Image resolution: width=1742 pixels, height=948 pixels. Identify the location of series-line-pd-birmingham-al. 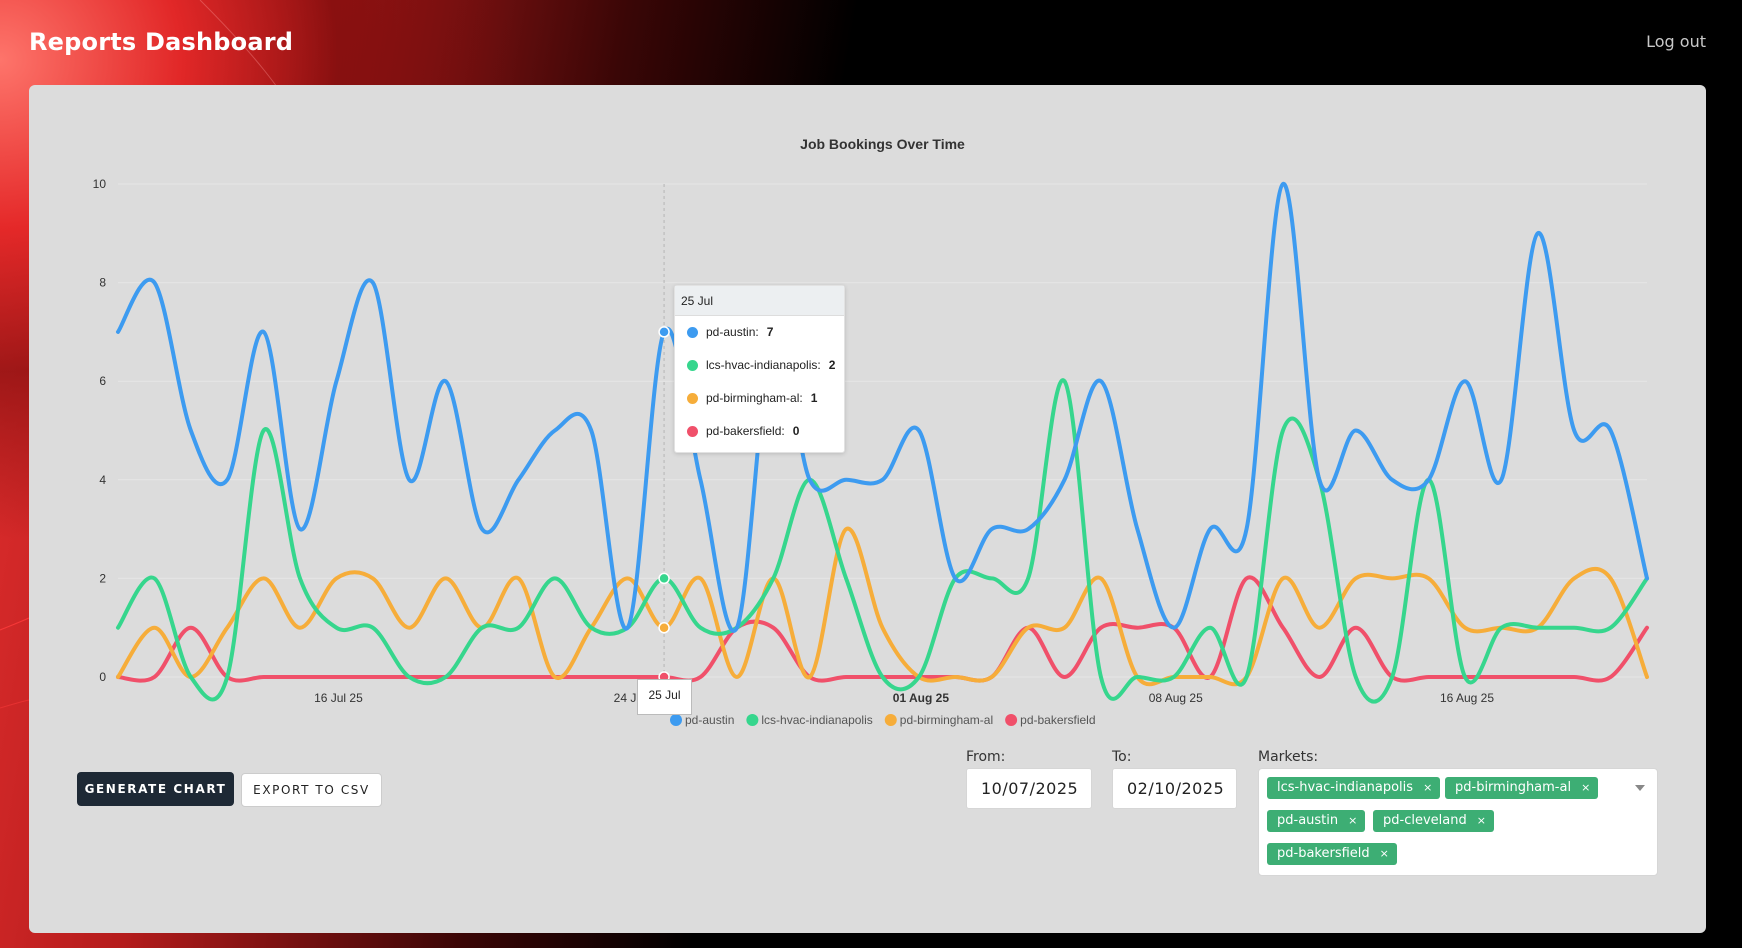
(882, 606).